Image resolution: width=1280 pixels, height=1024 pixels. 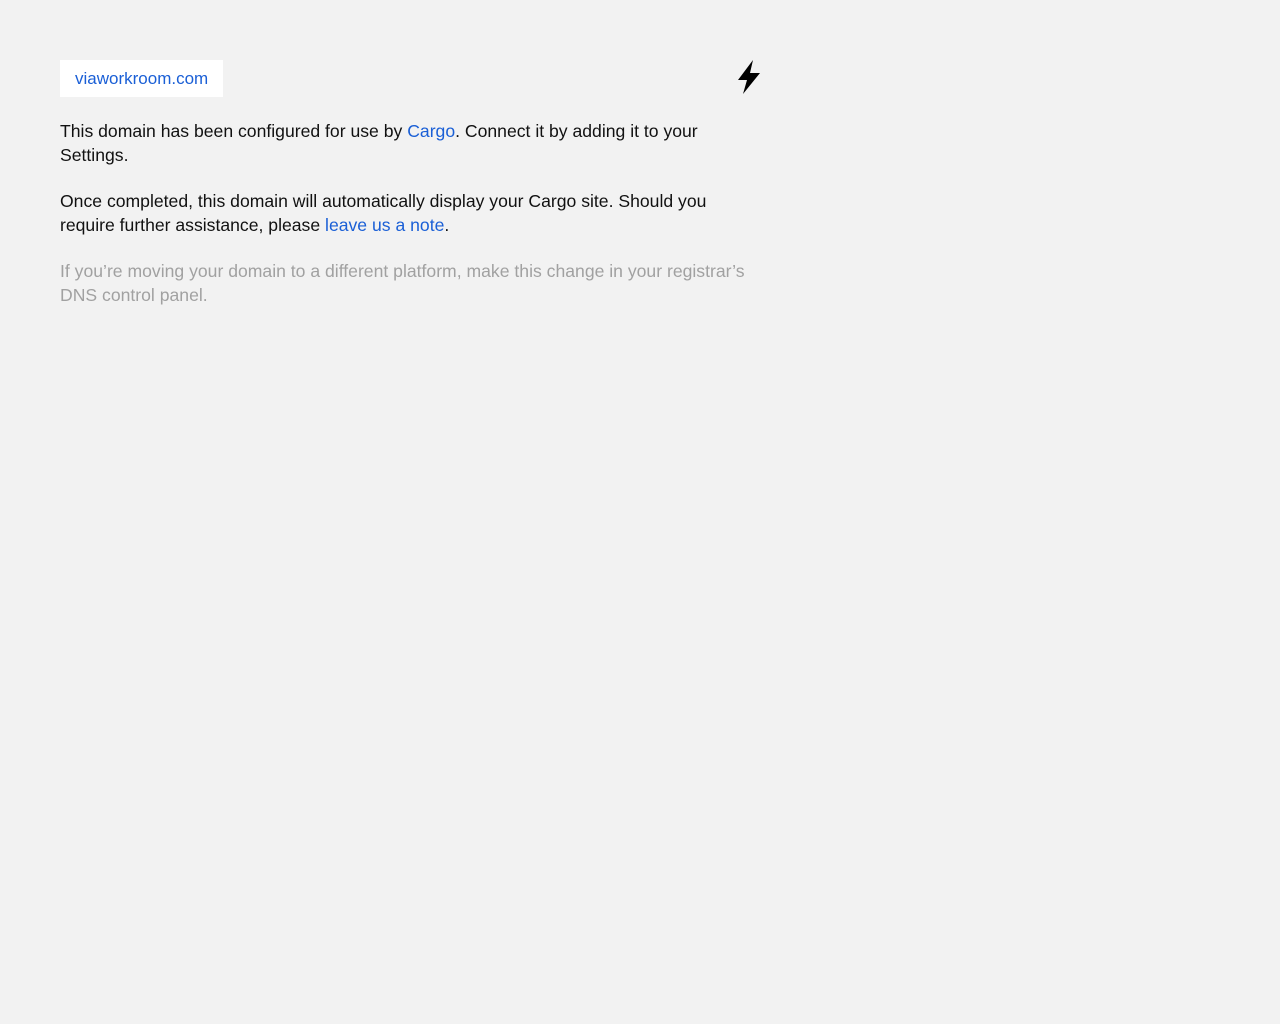 I want to click on cargo-link: Cargo, so click(x=431, y=131).